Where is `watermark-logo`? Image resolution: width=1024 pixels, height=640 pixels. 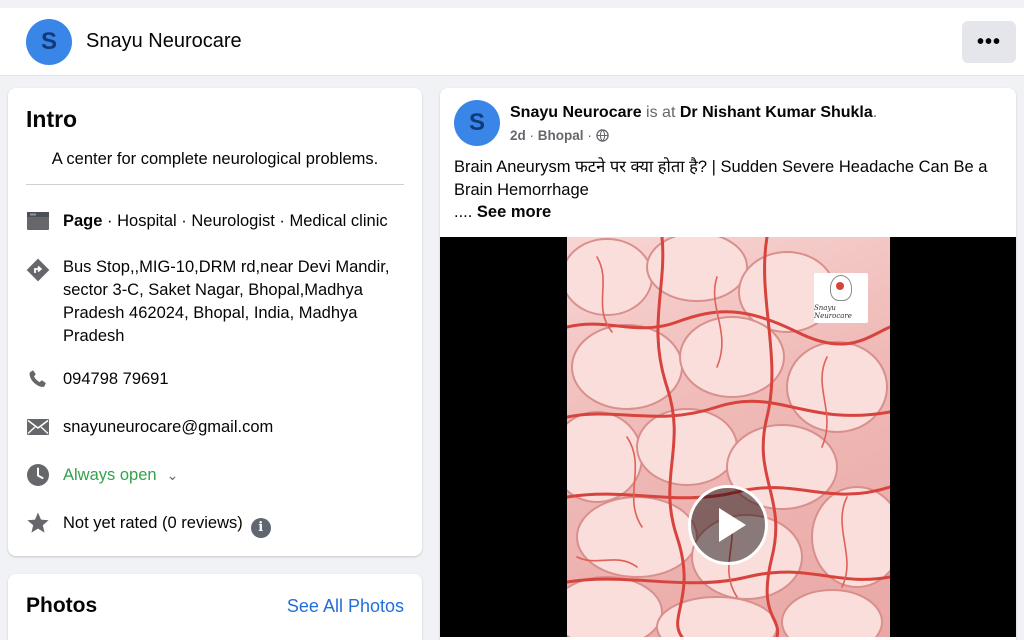 watermark-logo is located at coordinates (841, 288).